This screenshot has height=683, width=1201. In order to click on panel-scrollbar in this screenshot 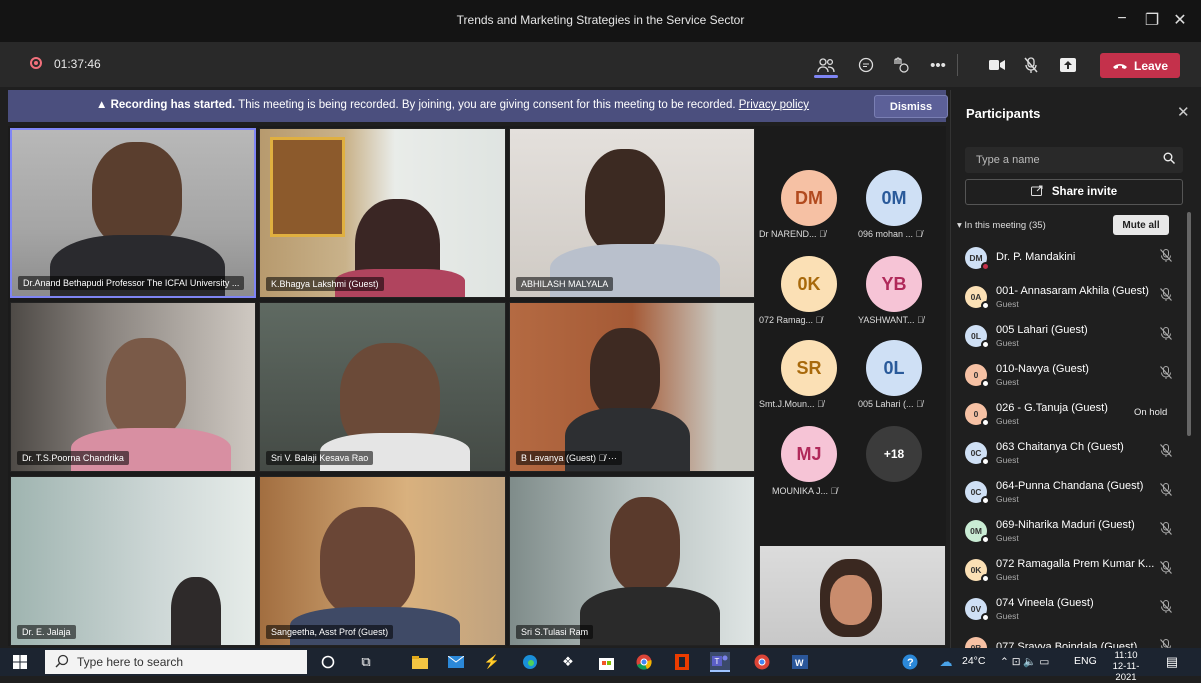, I will do `click(1189, 324)`.